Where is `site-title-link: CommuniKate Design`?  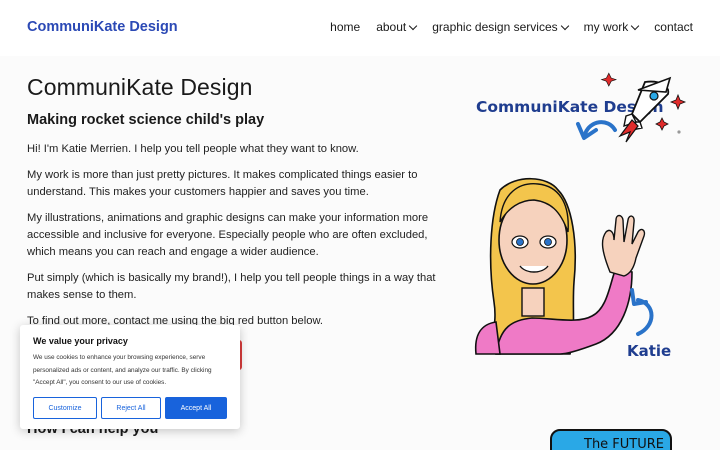
site-title-link: CommuniKate Design is located at coordinates (102, 27).